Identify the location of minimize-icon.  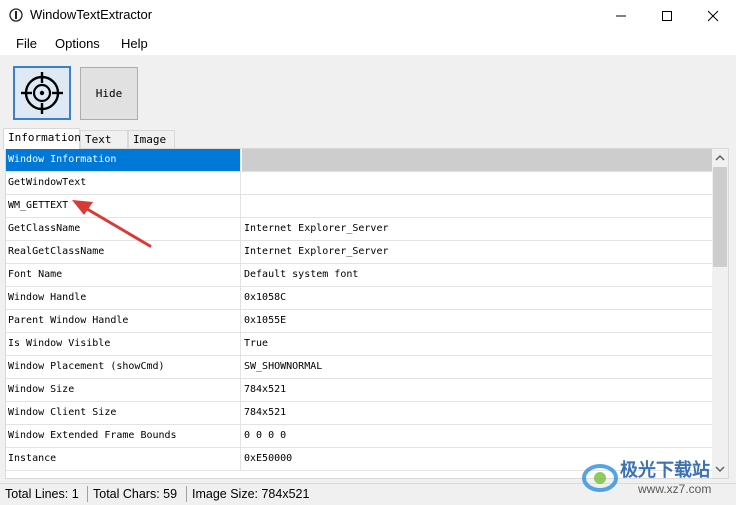
(621, 15).